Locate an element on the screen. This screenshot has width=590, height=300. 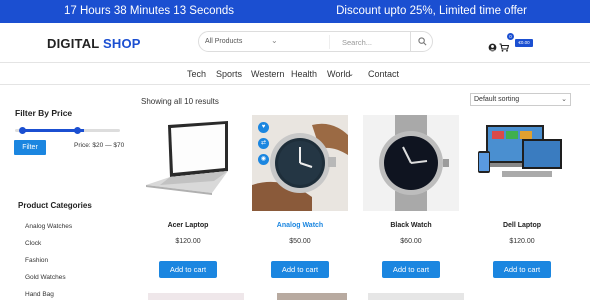
filter-by-price-heading: Filter By Price is located at coordinates (44, 113).